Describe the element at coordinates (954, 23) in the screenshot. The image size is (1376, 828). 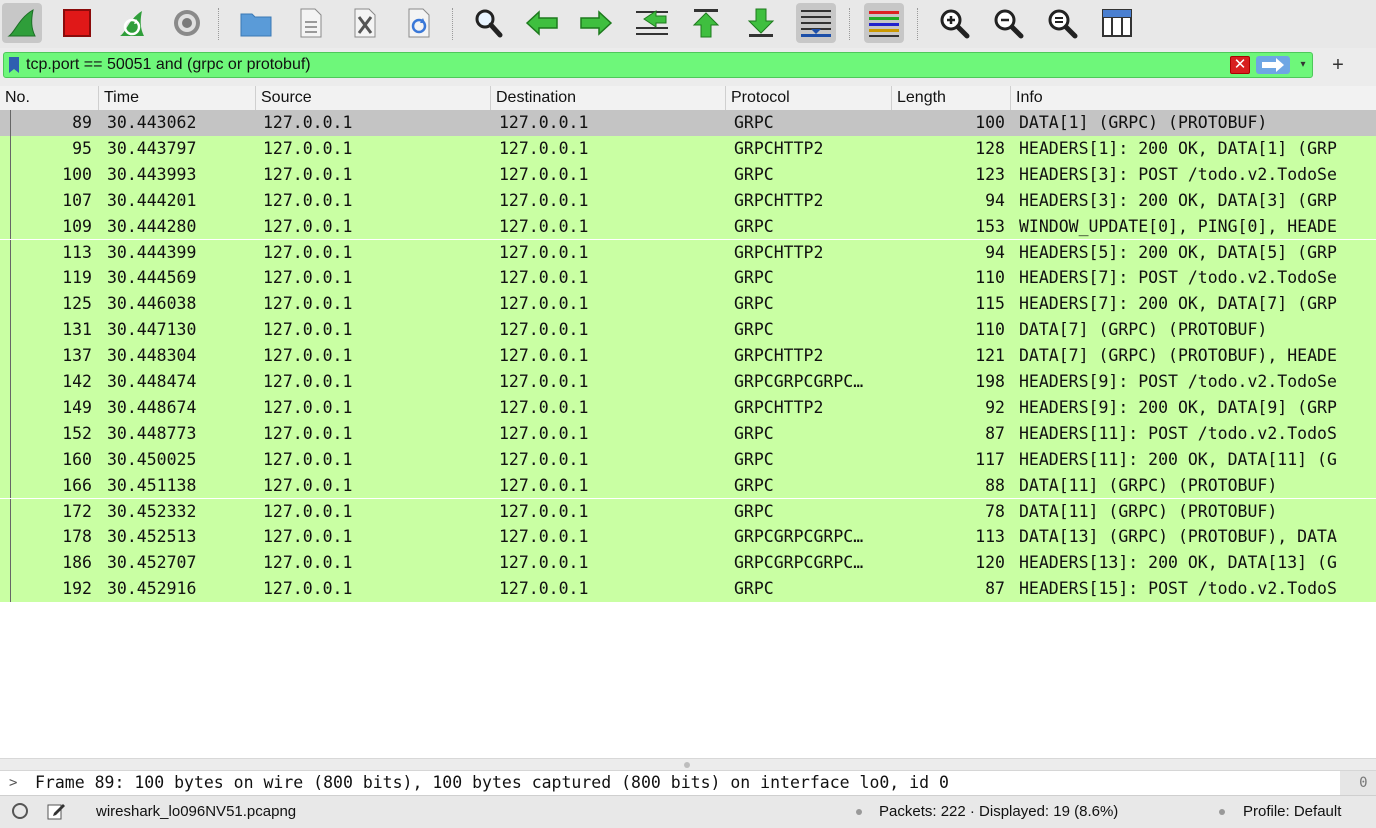
I see `zoom-in-icon` at that location.